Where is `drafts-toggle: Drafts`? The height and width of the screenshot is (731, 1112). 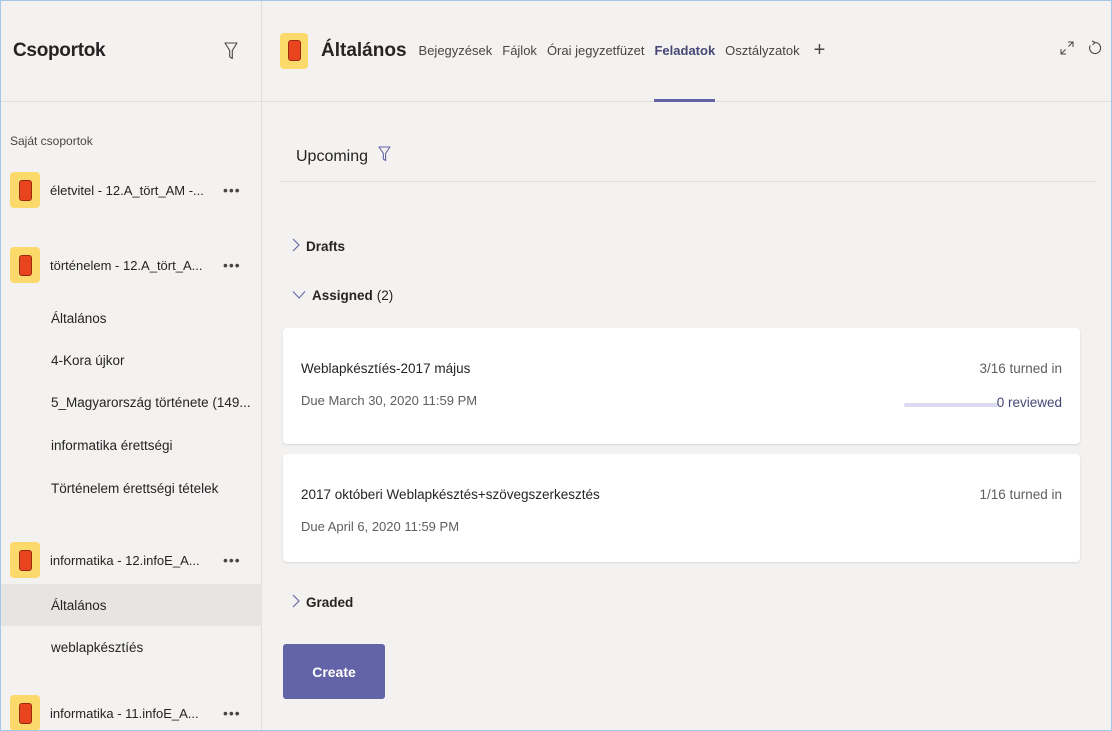
drafts-toggle: Drafts is located at coordinates (318, 246).